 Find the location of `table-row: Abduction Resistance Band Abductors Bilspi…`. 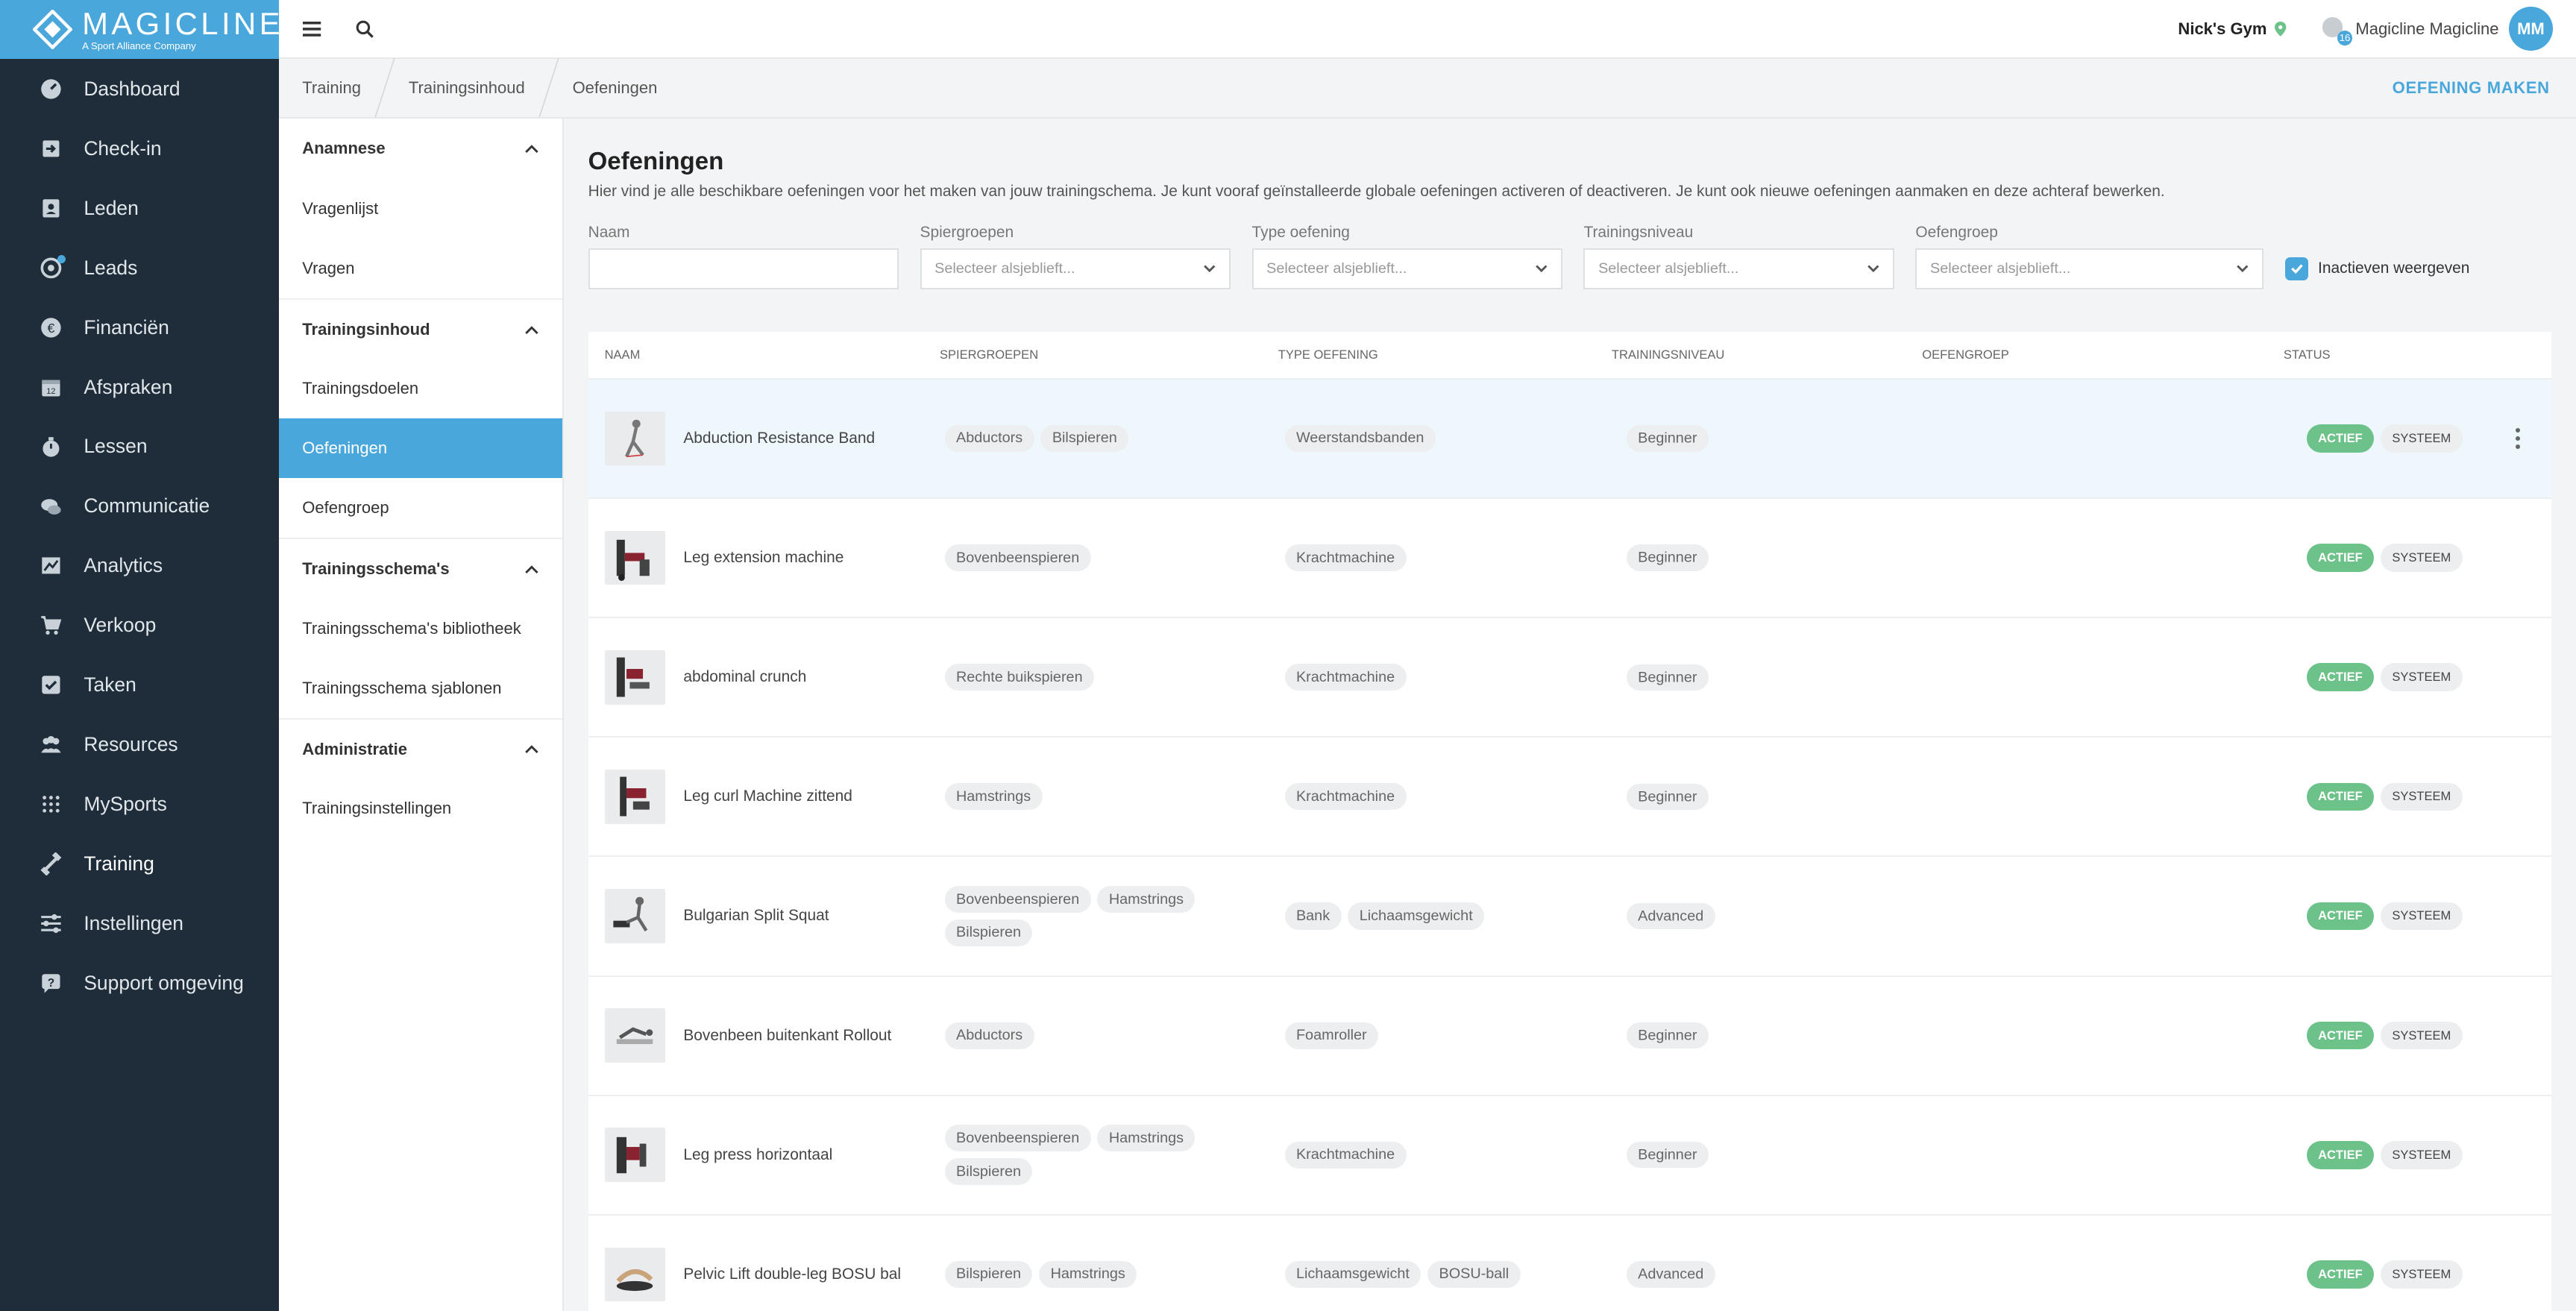

table-row: Abduction Resistance Band Abductors Bilspi… is located at coordinates (1570, 439).